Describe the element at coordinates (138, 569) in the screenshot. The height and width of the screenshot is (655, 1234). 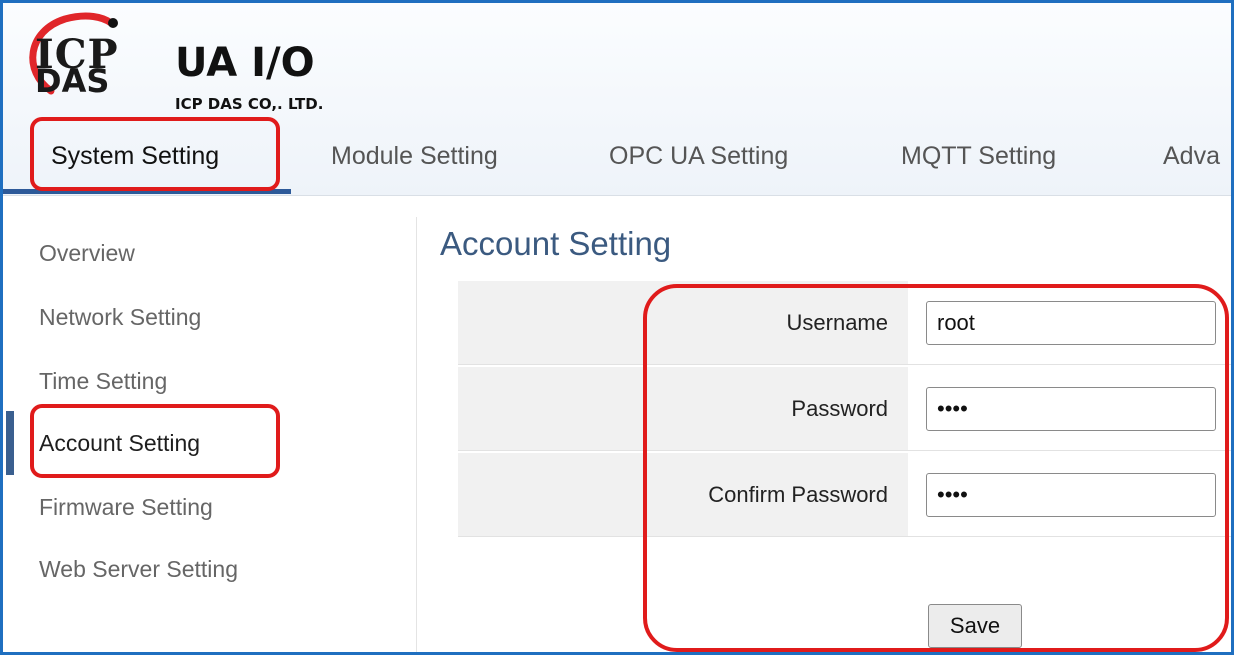
I see `sidebar-item-web-server-setting: Web Server Setting` at that location.